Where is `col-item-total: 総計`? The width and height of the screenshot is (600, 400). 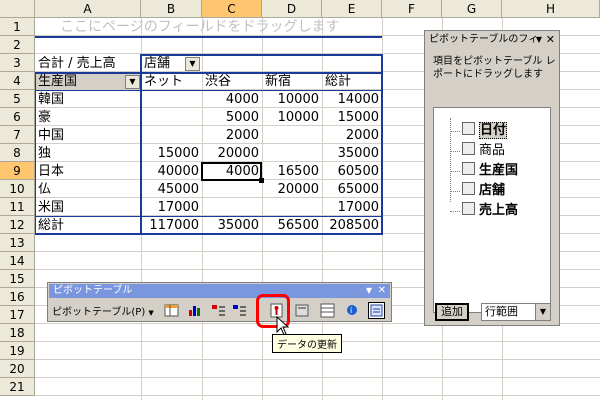 col-item-total: 総計 is located at coordinates (338, 81).